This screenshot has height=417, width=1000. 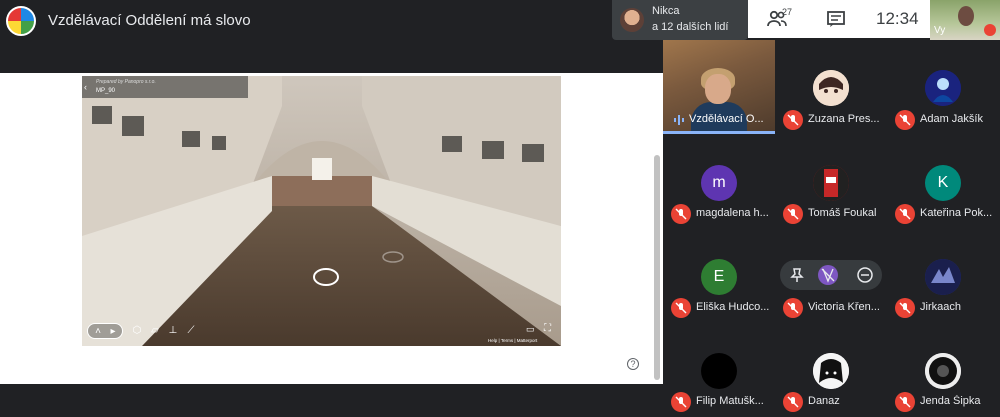 I want to click on vr-icon: ▭, so click(x=530, y=329).